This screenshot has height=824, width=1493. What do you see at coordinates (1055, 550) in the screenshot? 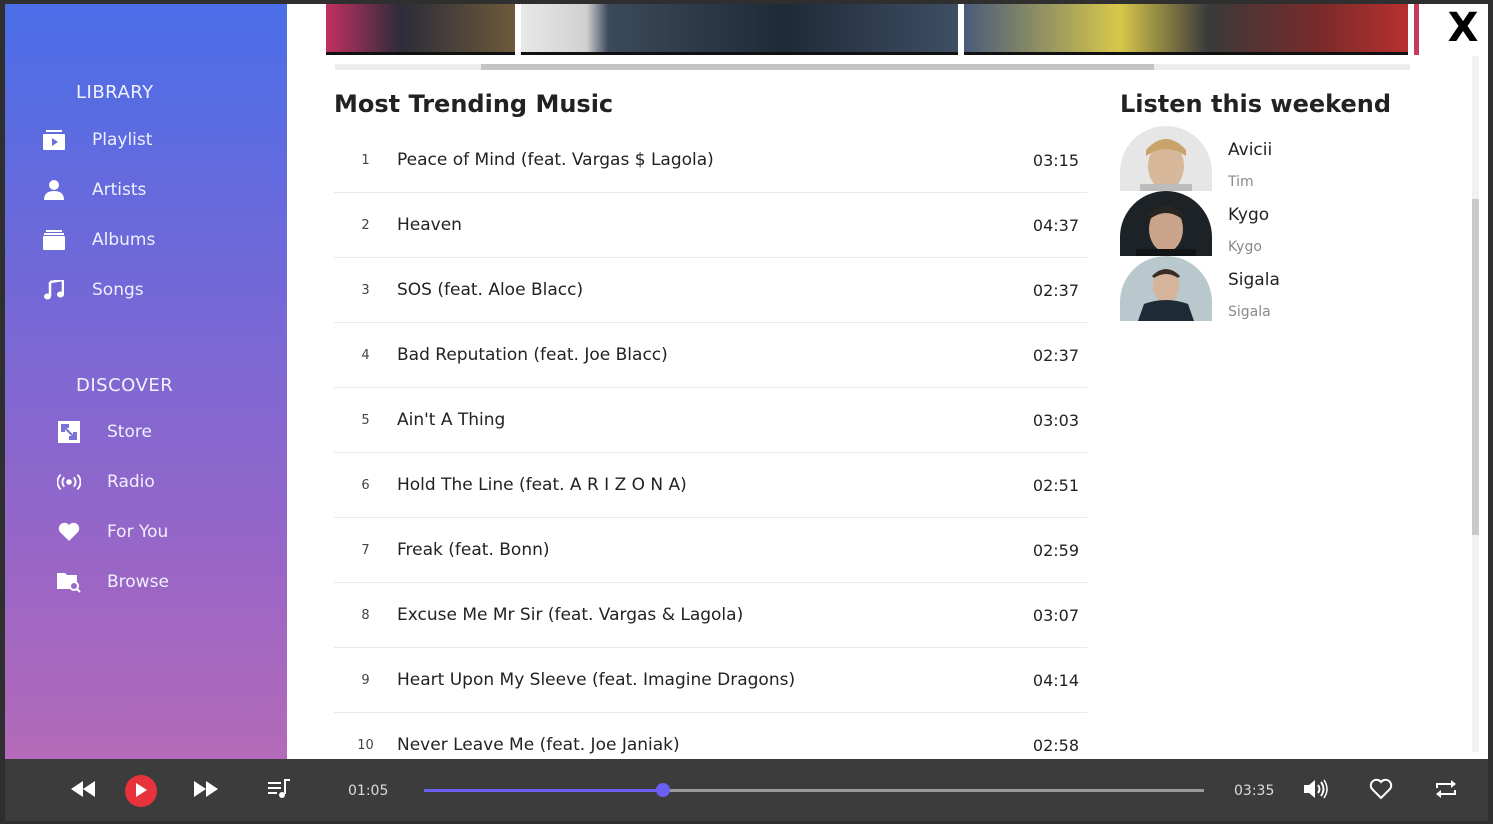
I see `track-duration: 02:59` at bounding box center [1055, 550].